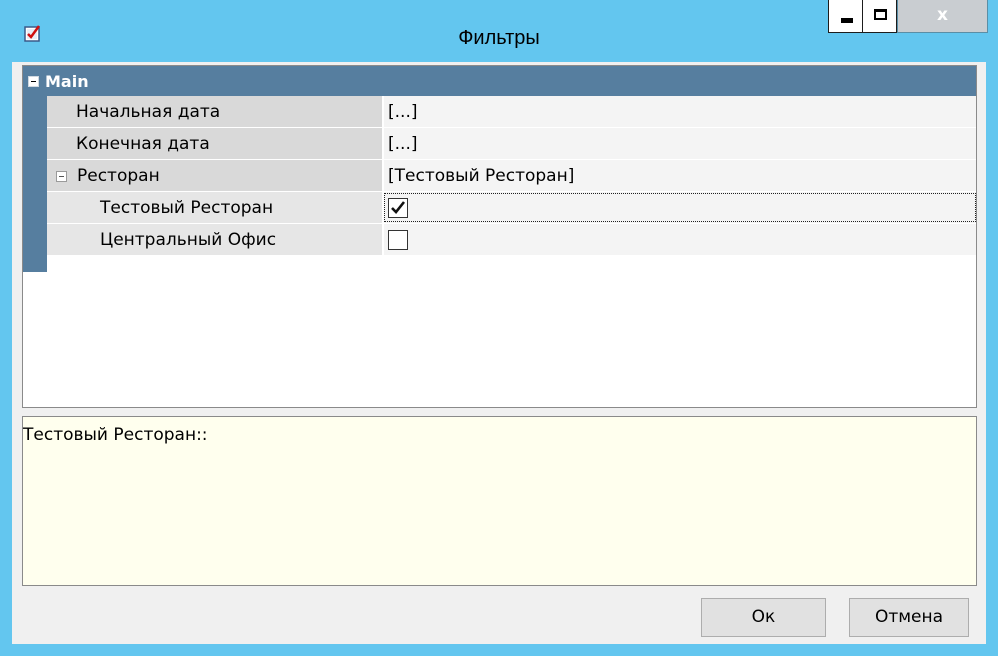 The height and width of the screenshot is (656, 998). I want to click on property-row-central-office: Центральный Офис, so click(511, 240).